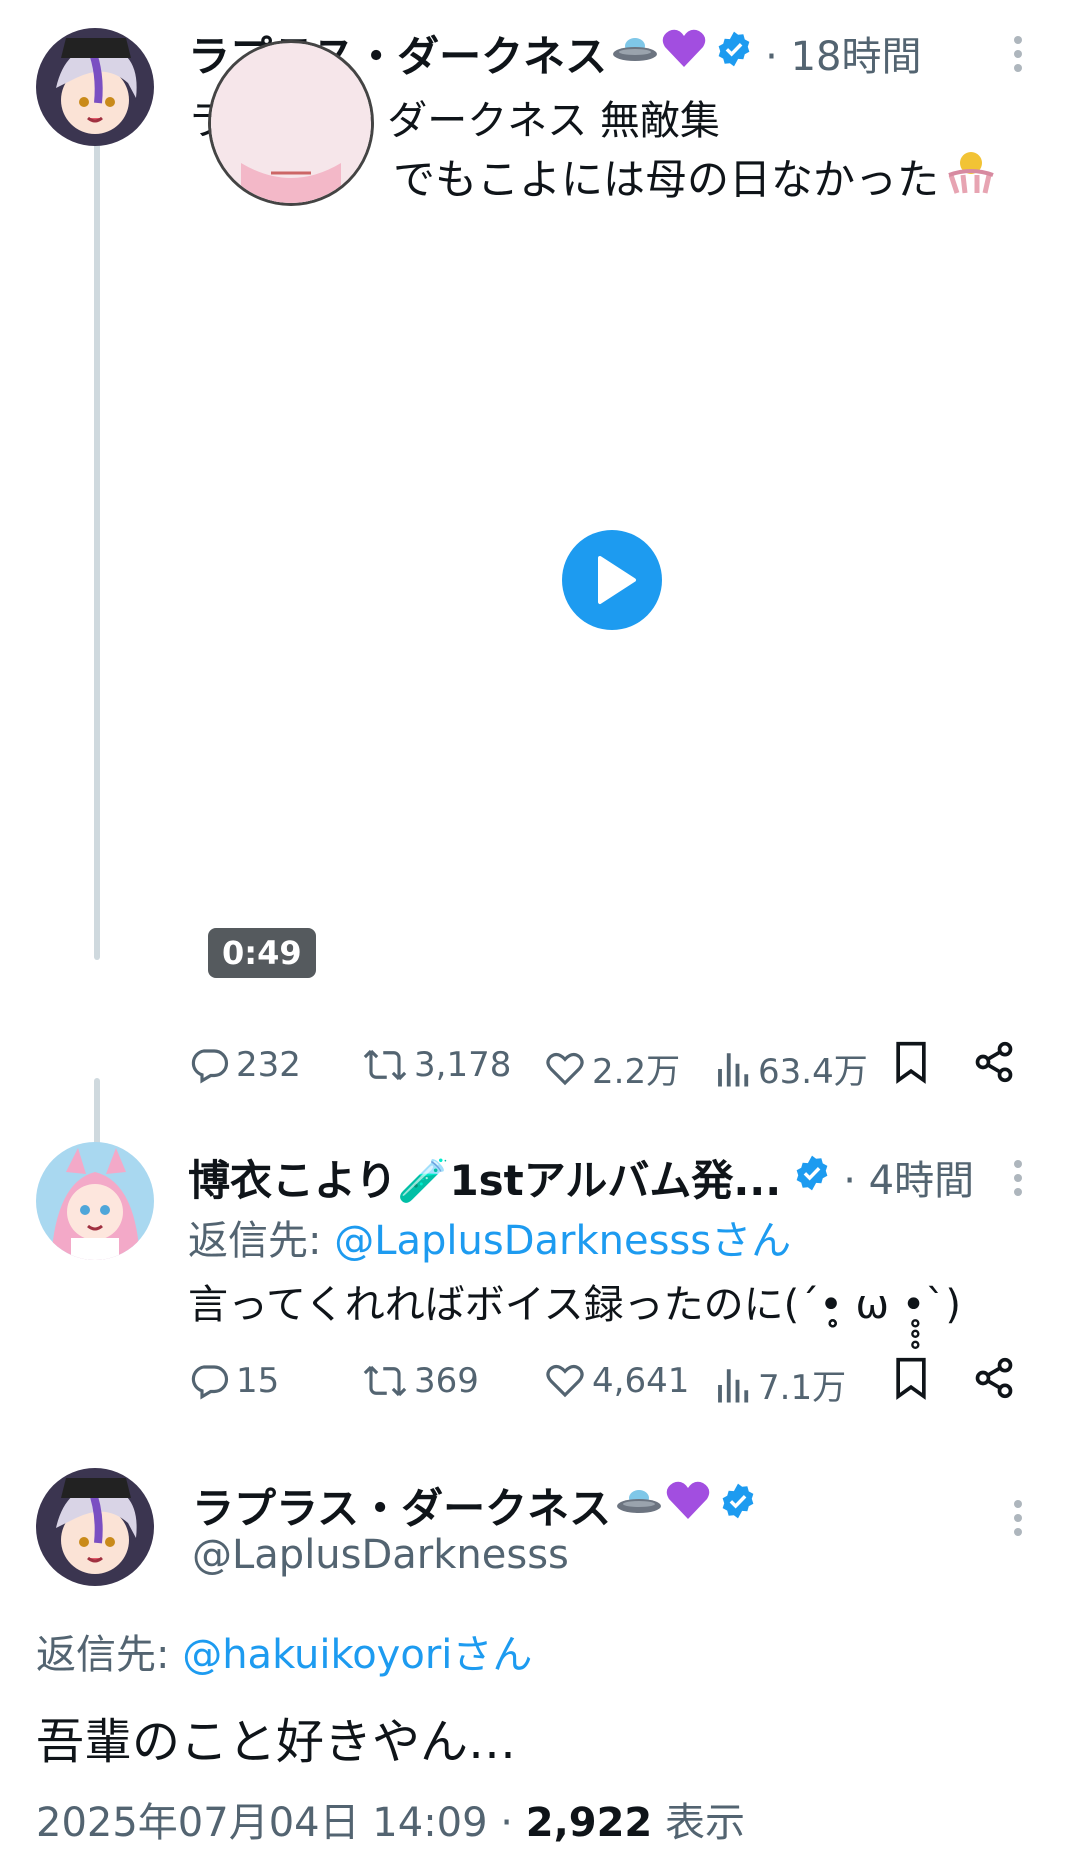 This screenshot has height=1870, width=1080. Describe the element at coordinates (258, 1381) in the screenshot. I see `reply-count: 15` at that location.